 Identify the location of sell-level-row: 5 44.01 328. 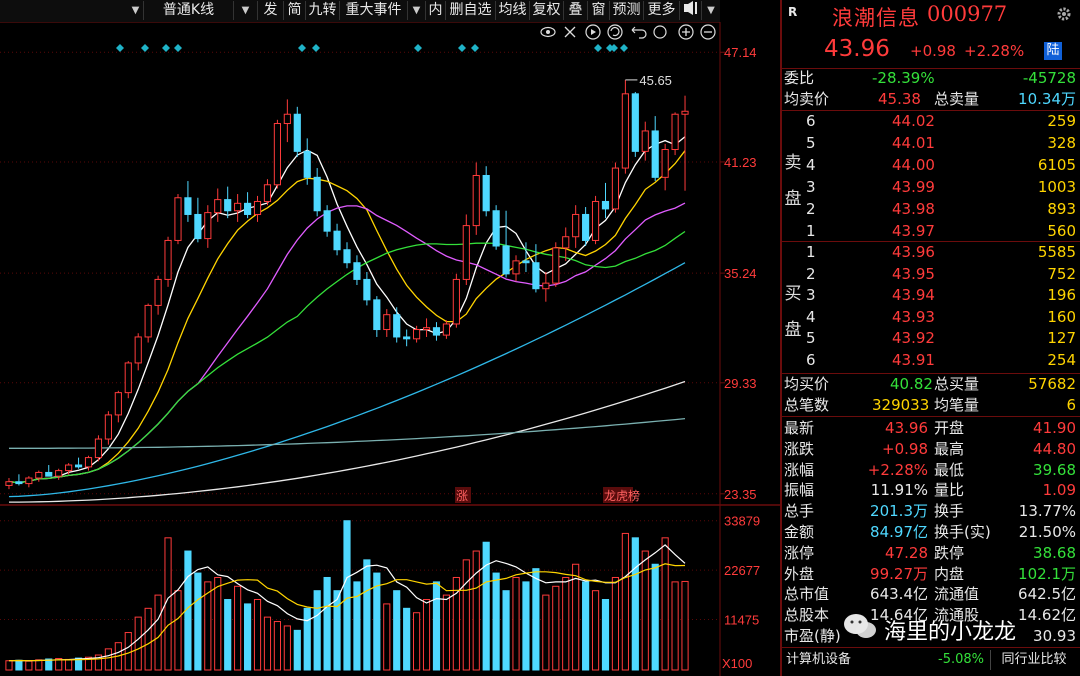
(931, 143).